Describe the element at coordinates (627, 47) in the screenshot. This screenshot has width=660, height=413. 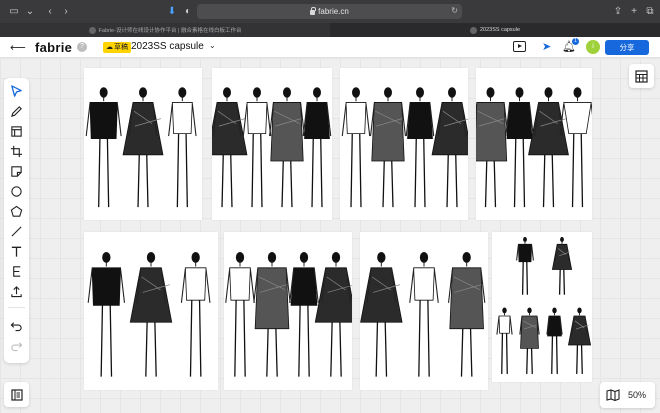
I see `share-button: 分享` at that location.